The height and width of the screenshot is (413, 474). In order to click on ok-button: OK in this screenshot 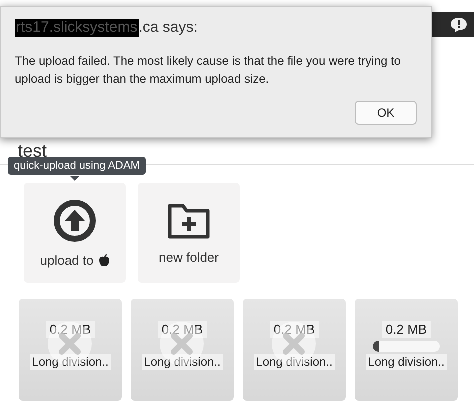, I will do `click(386, 113)`.